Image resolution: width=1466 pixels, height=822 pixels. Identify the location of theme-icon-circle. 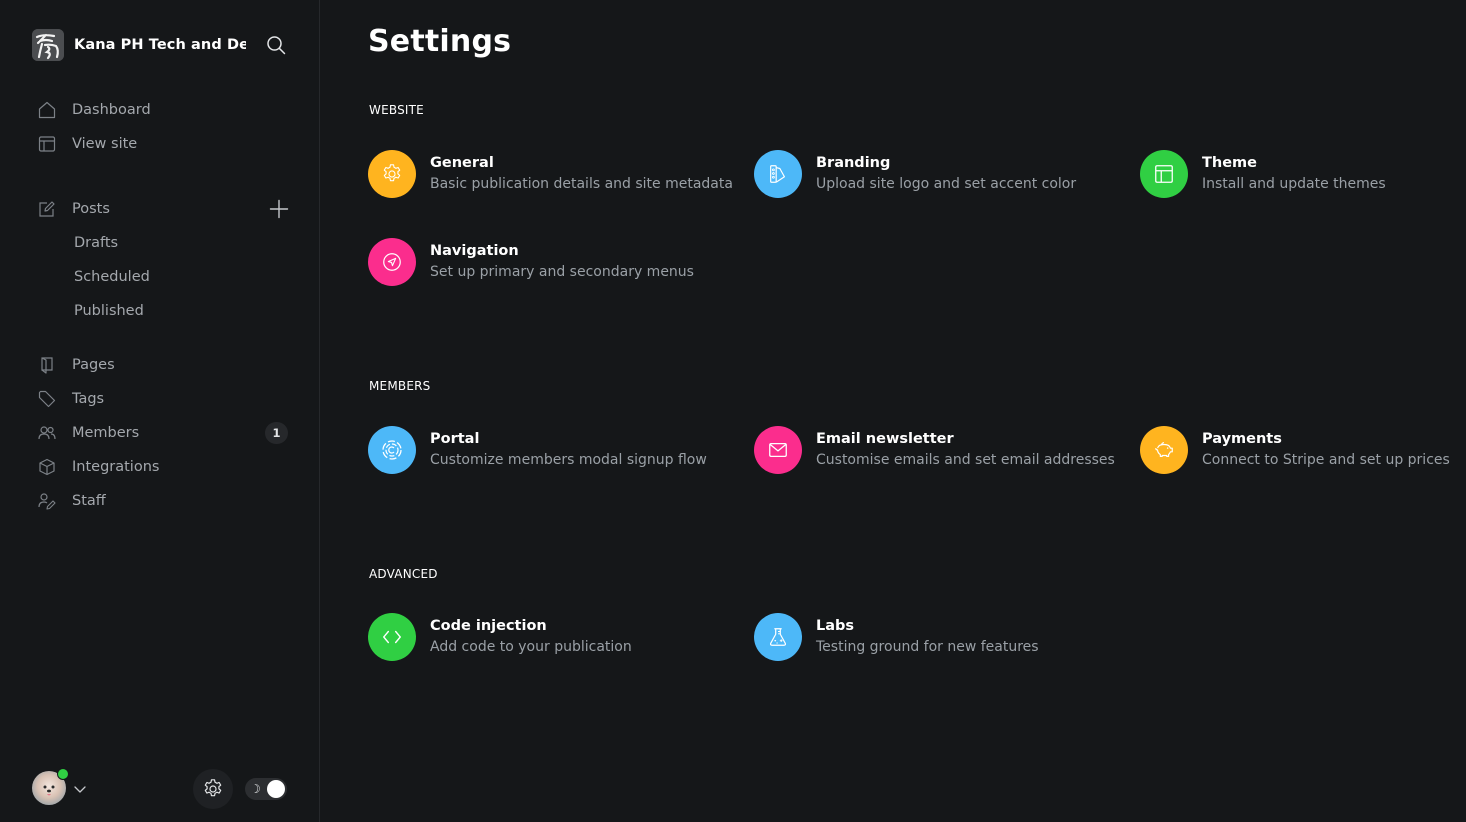
(1164, 174).